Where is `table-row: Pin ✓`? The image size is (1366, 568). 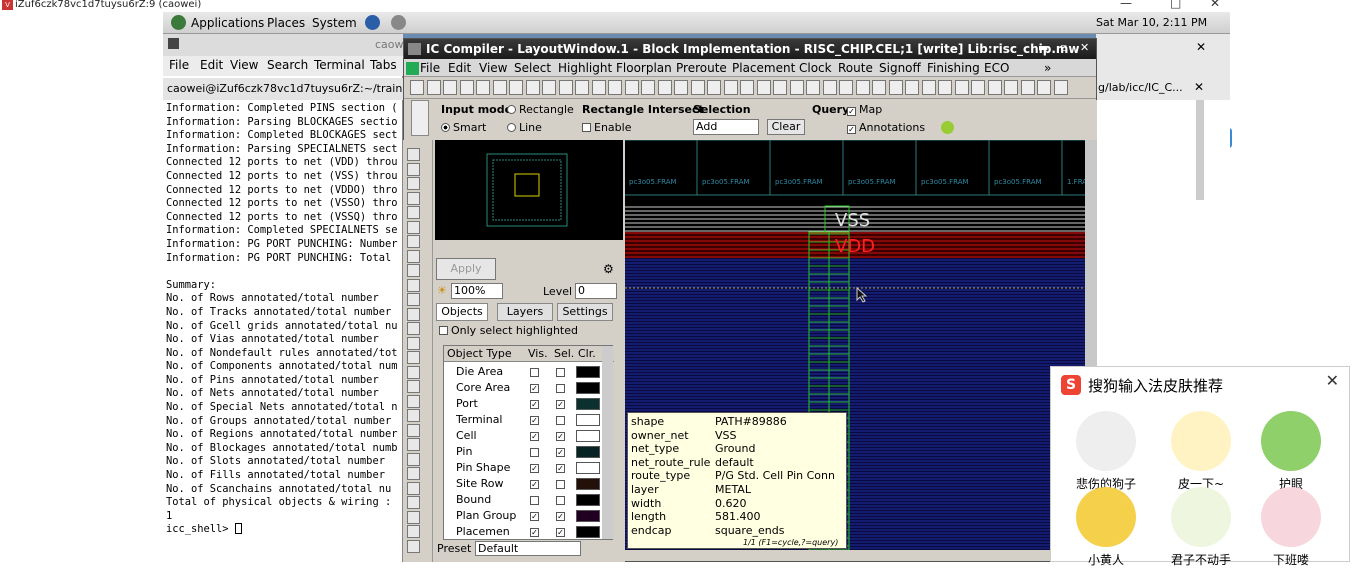 table-row: Pin ✓ is located at coordinates (529, 452).